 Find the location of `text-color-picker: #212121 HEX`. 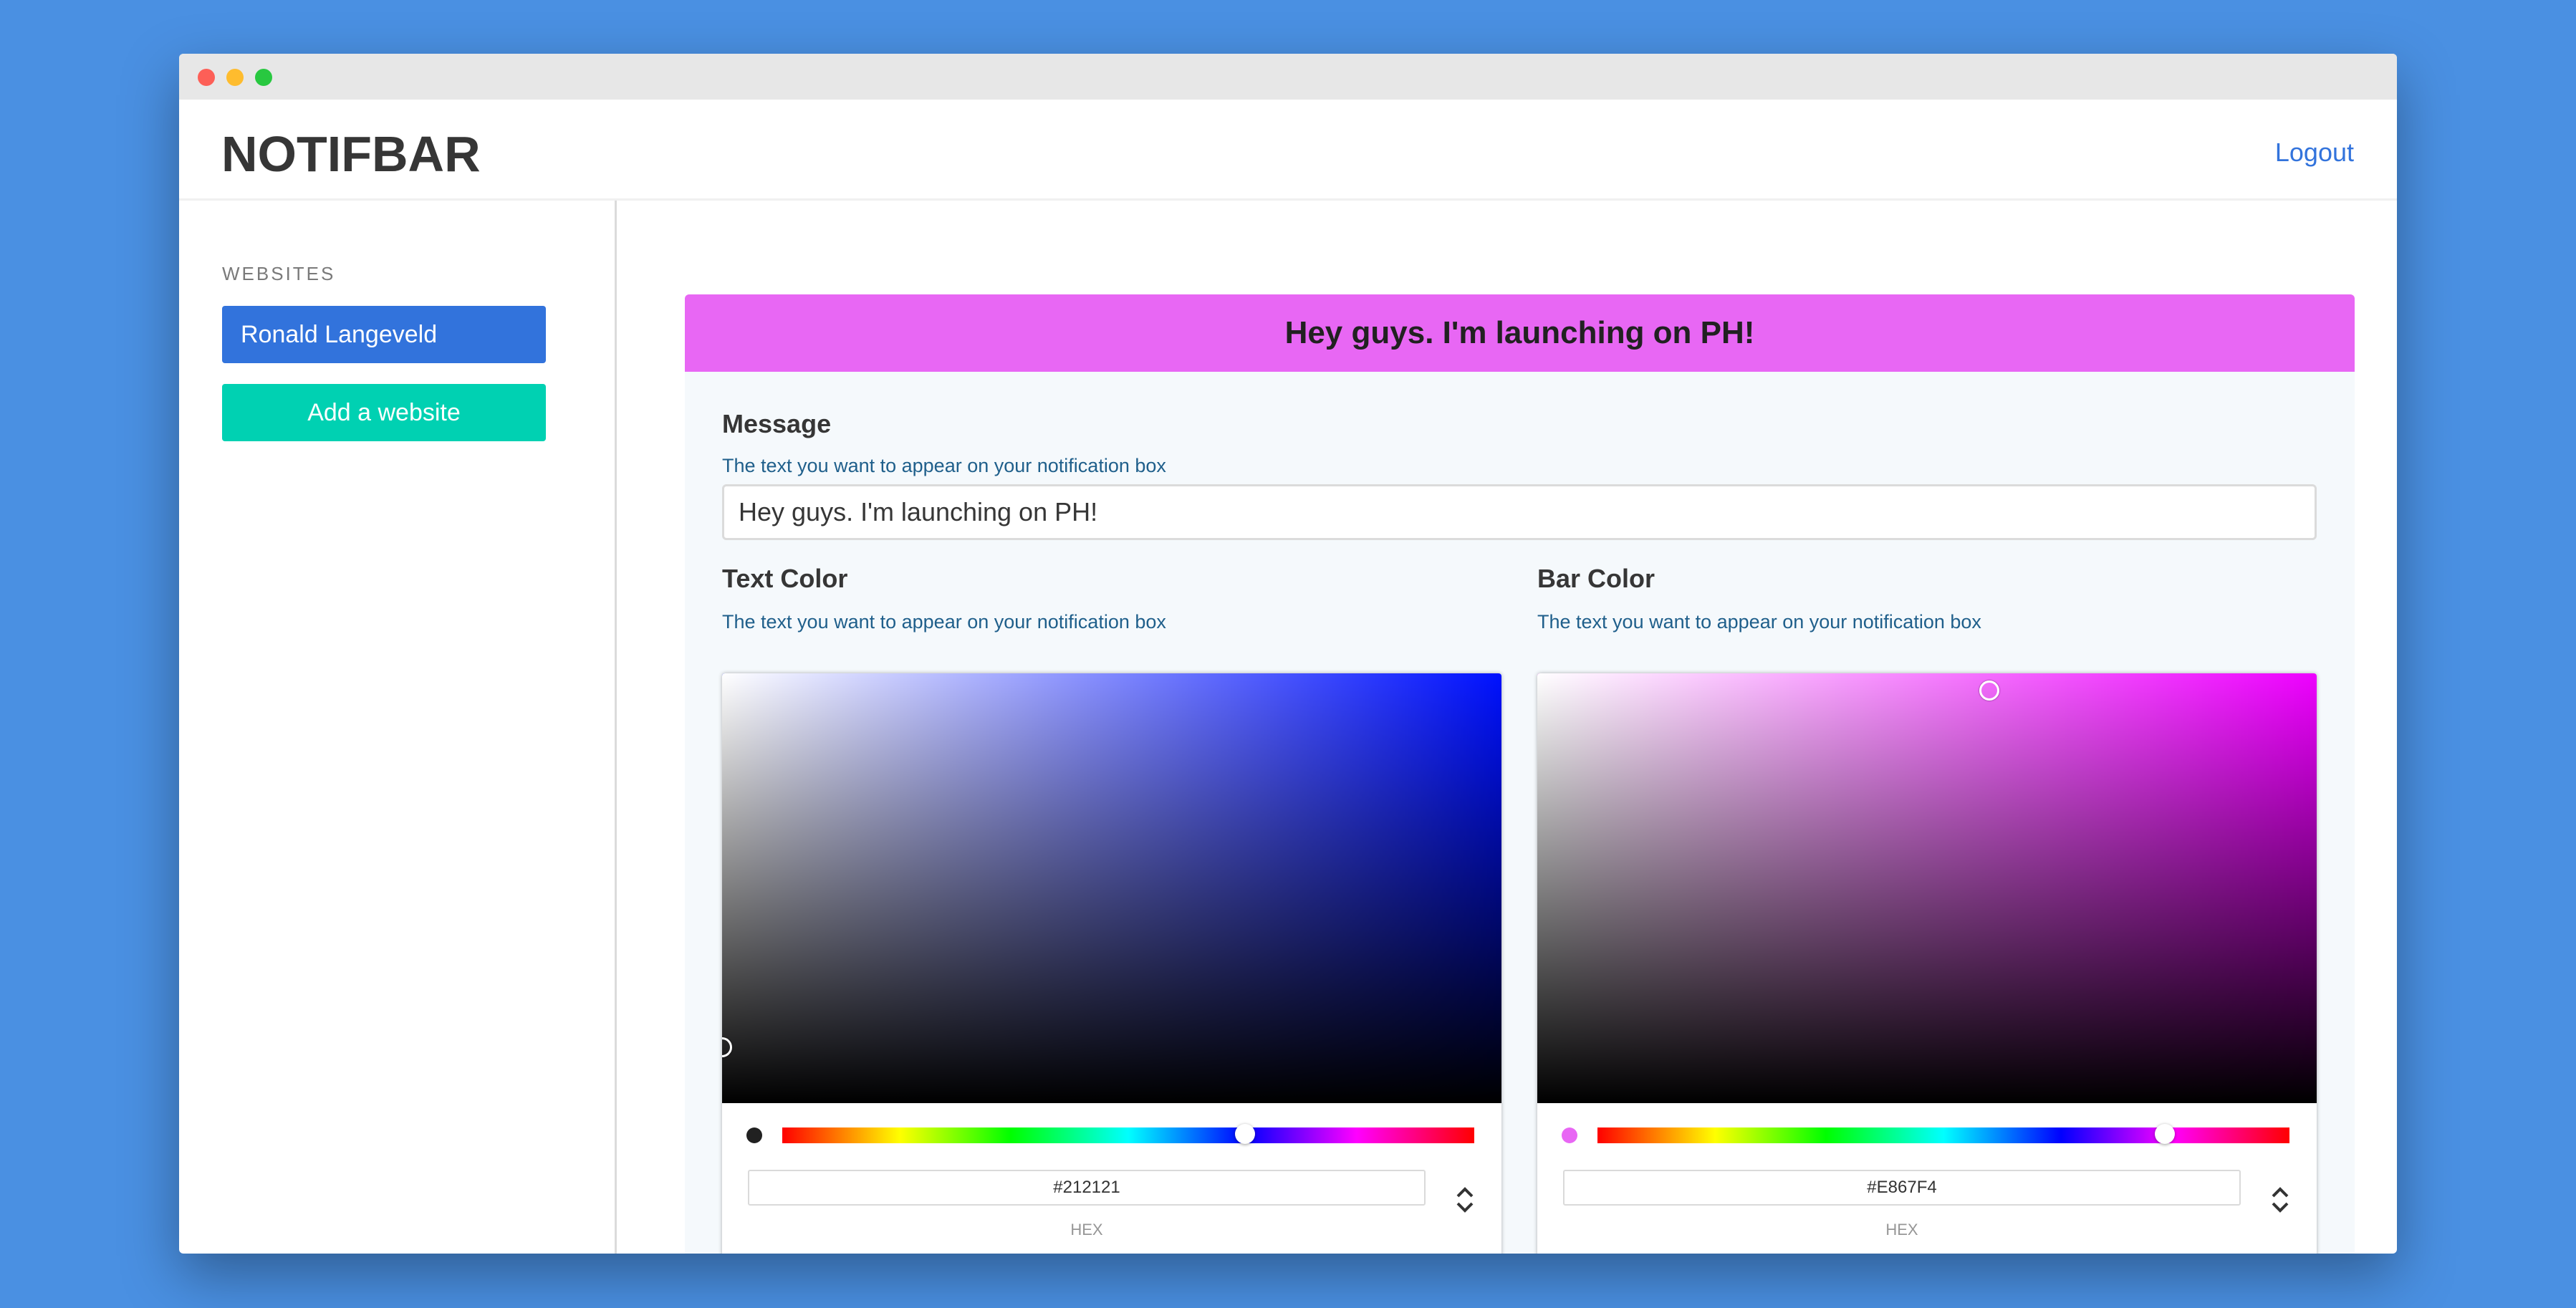

text-color-picker: #212121 HEX is located at coordinates (1111, 964).